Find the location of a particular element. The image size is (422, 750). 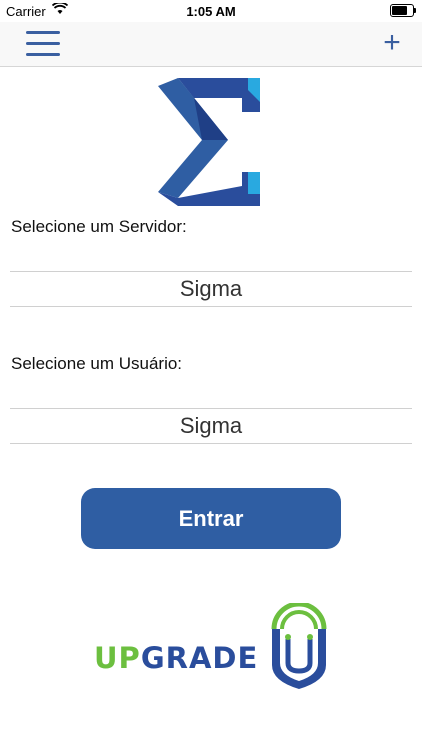

sigma-logo is located at coordinates (209, 142).